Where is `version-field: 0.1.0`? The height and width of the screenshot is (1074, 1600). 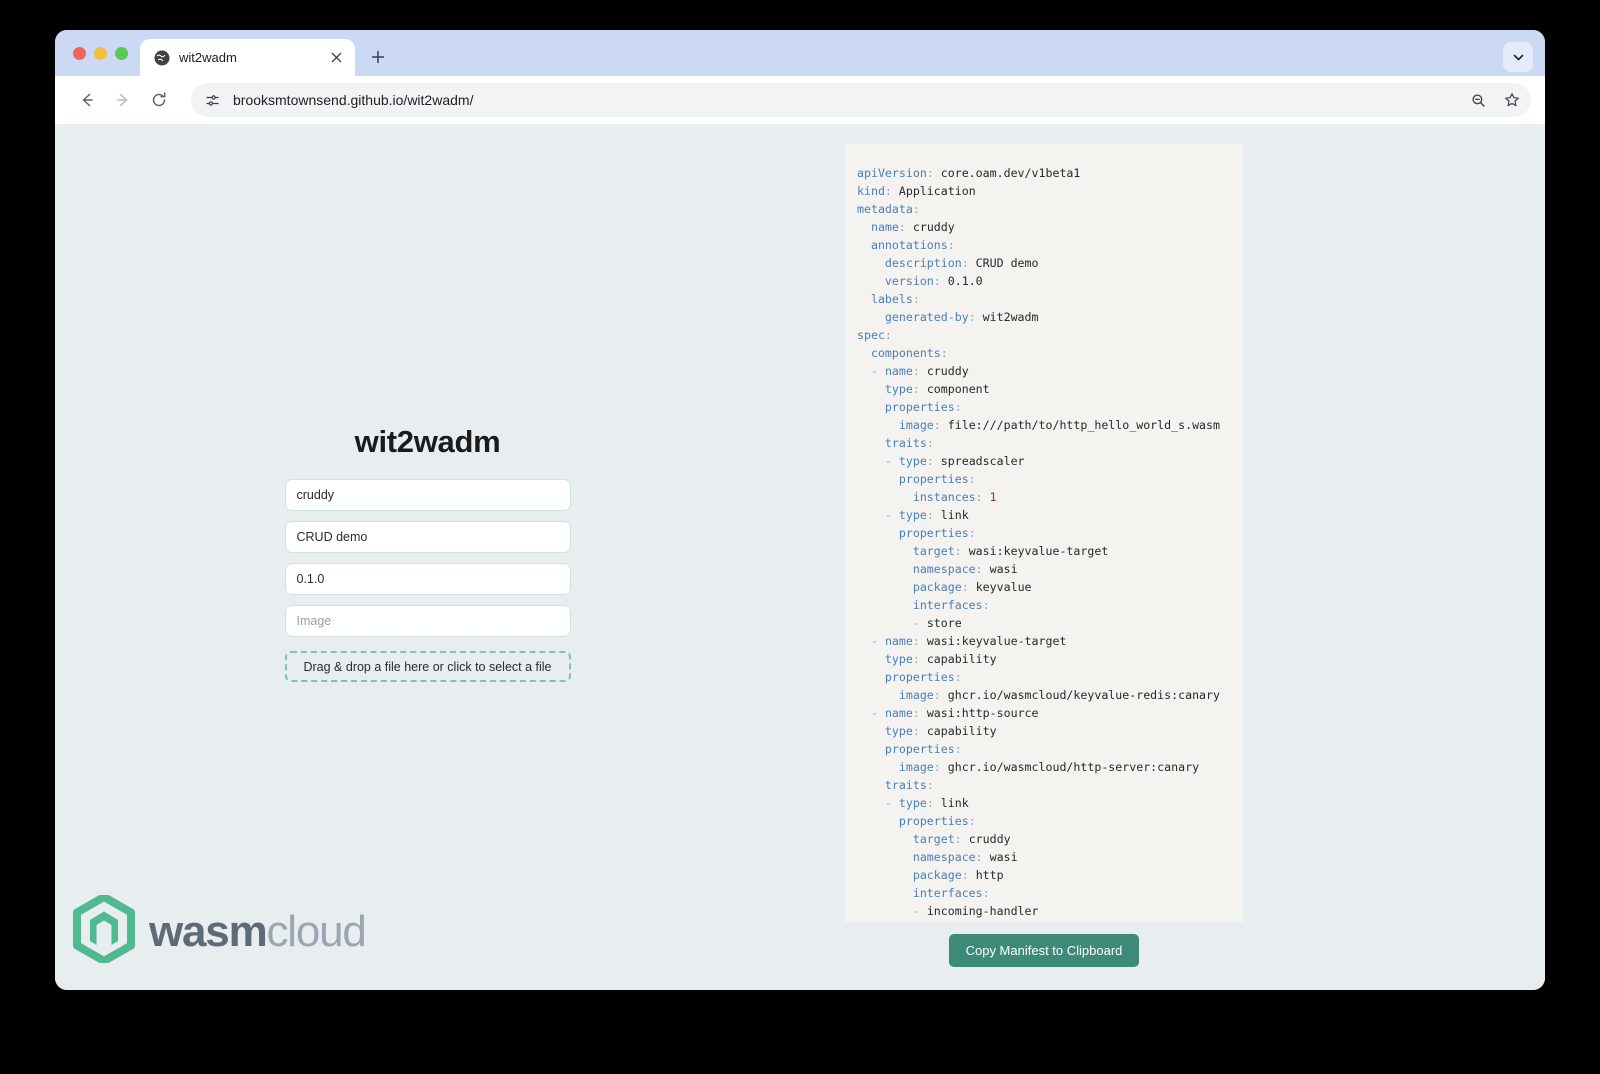 version-field: 0.1.0 is located at coordinates (427, 579).